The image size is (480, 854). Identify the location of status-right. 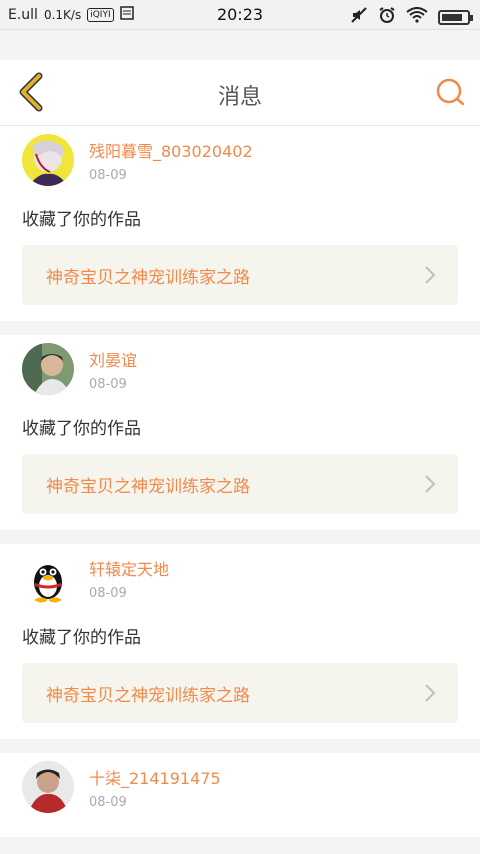
(411, 17).